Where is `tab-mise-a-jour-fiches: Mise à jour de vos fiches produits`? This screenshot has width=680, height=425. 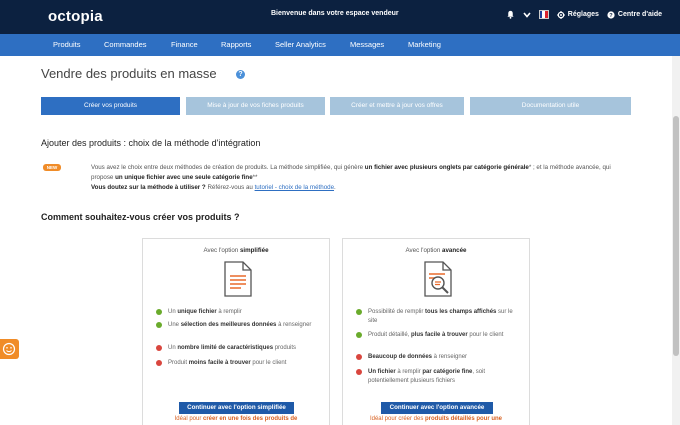 tab-mise-a-jour-fiches: Mise à jour de vos fiches produits is located at coordinates (255, 106).